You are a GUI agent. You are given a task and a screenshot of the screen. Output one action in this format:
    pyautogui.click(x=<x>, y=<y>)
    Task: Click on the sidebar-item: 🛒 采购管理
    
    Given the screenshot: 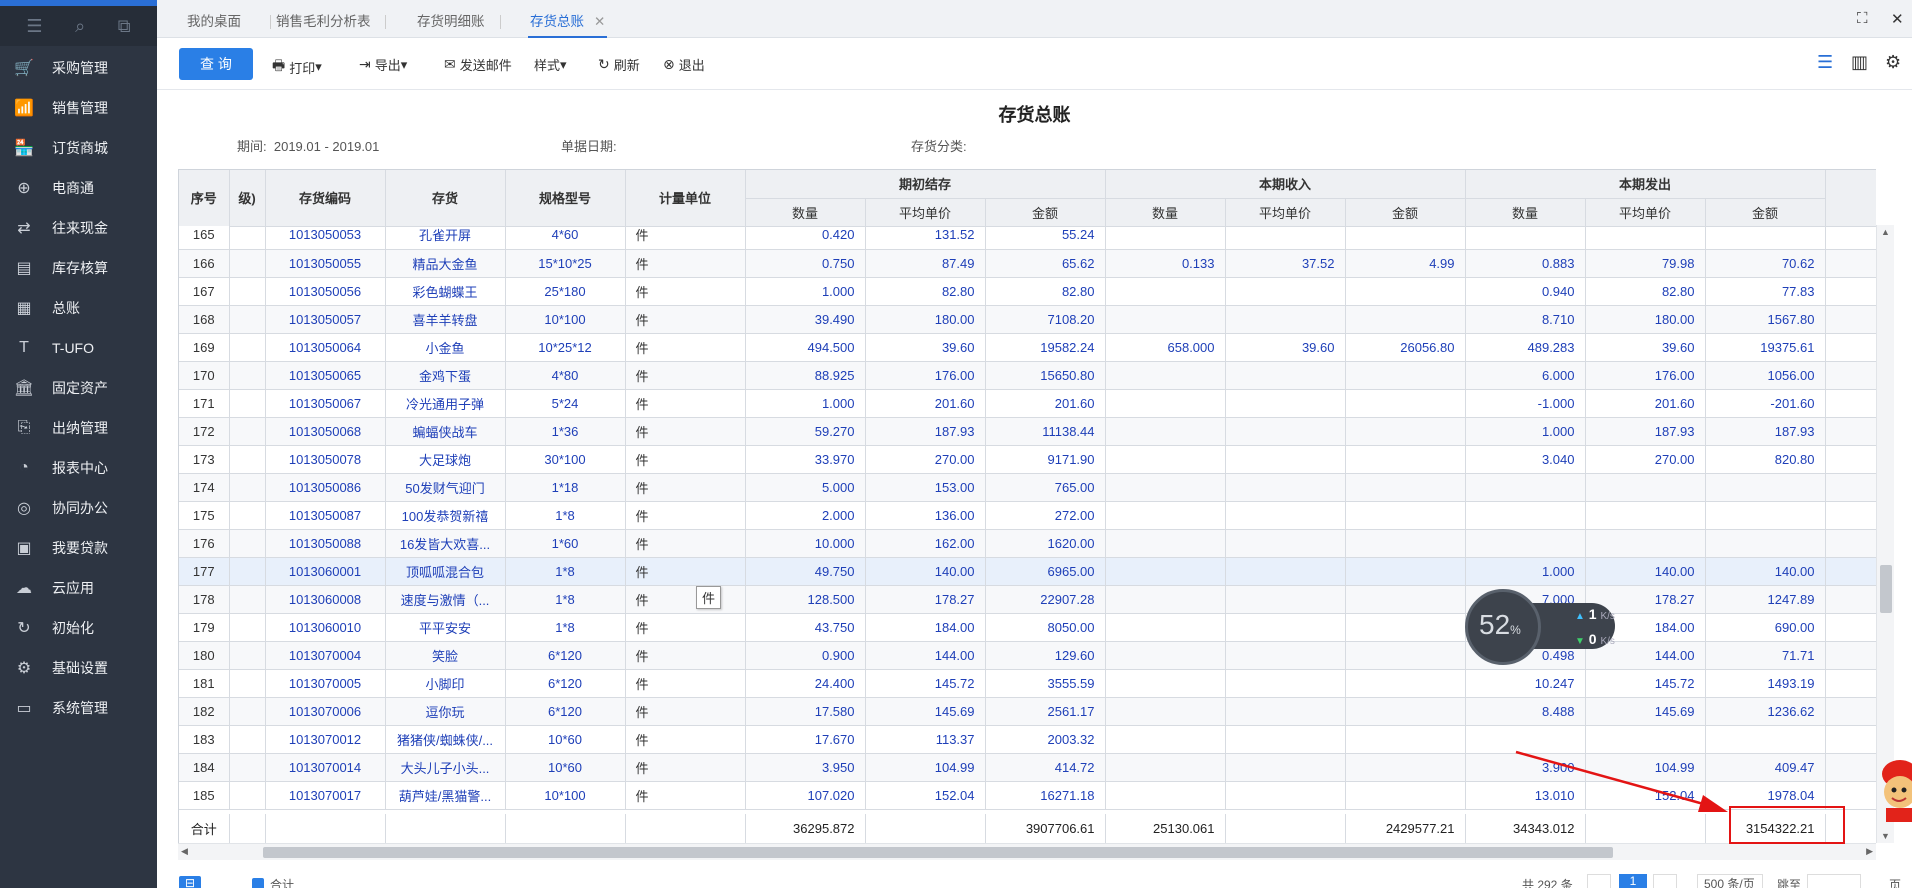 What is the action you would take?
    pyautogui.click(x=78, y=68)
    